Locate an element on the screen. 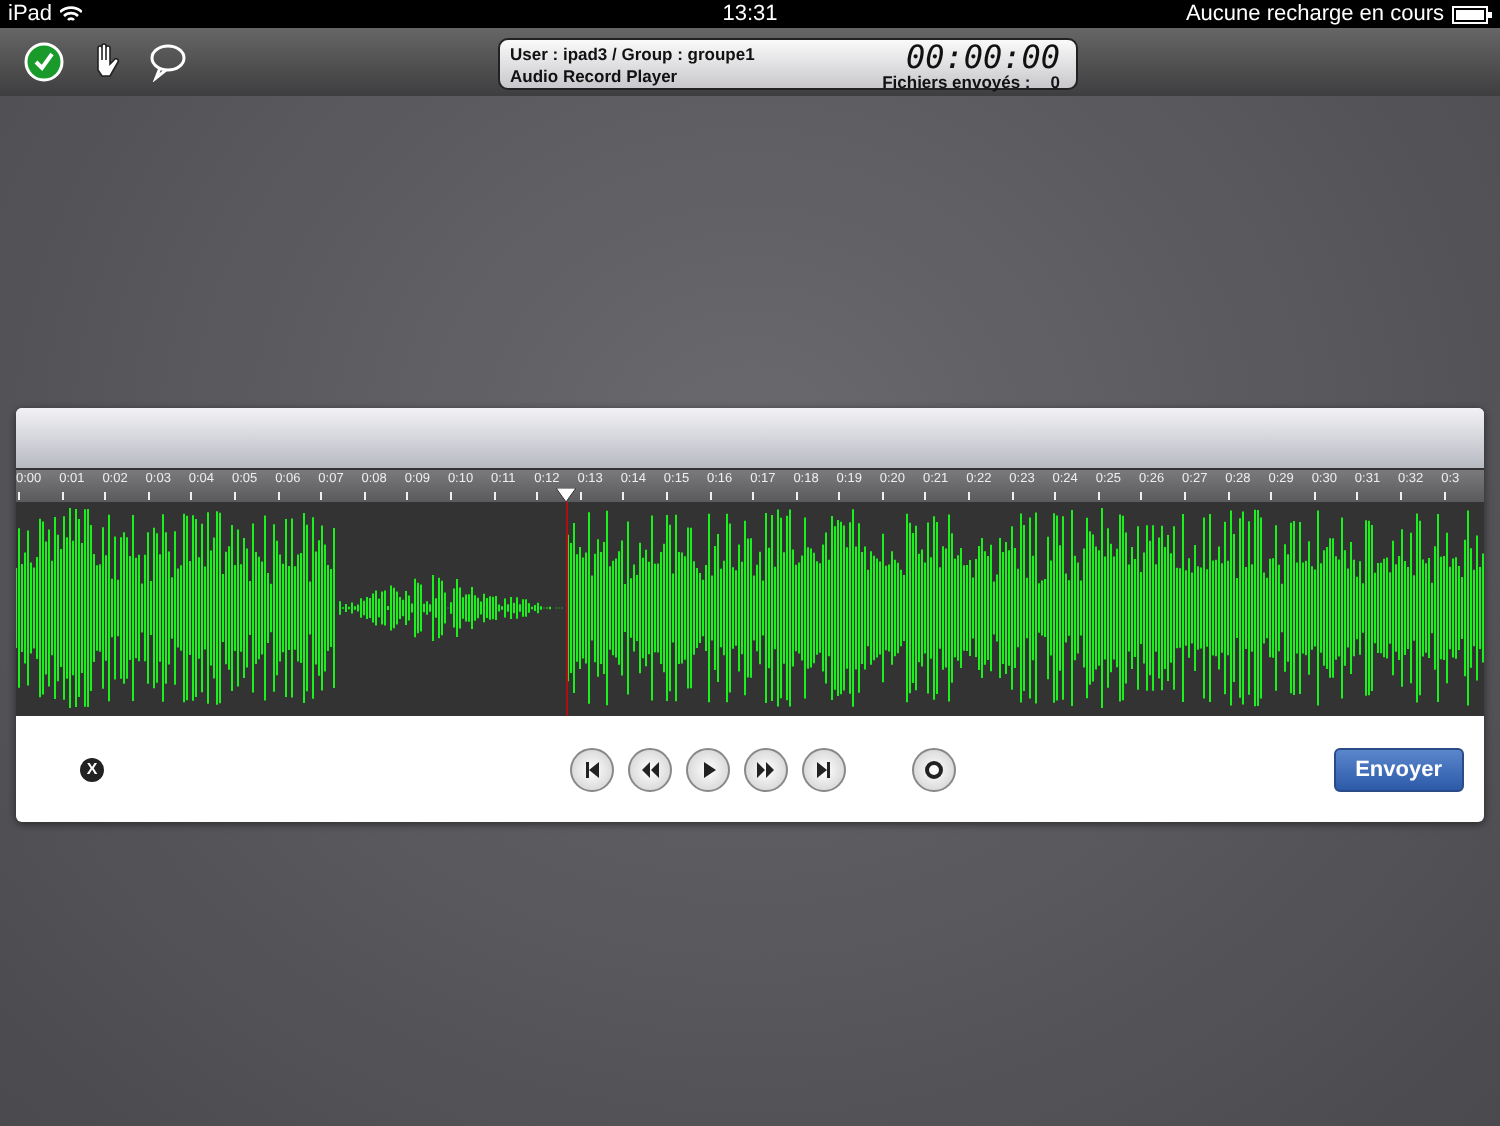 This screenshot has width=1500, height=1126. clock-time: 13:31 is located at coordinates (750, 14).